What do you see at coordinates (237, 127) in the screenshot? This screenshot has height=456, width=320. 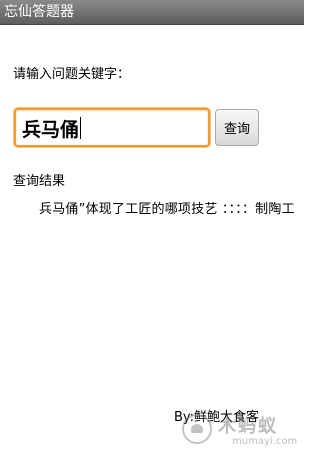 I see `search-button: 查询` at bounding box center [237, 127].